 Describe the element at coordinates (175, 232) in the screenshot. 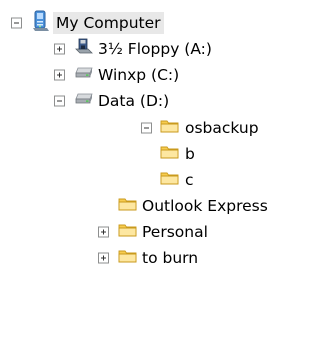

I see `tree-item-label: Personal` at that location.